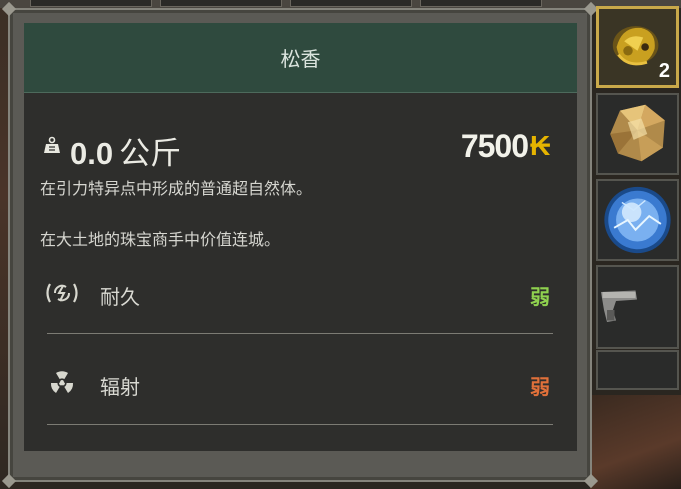  I want to click on stat-row-radiation: 辐射 弱, so click(299, 383).